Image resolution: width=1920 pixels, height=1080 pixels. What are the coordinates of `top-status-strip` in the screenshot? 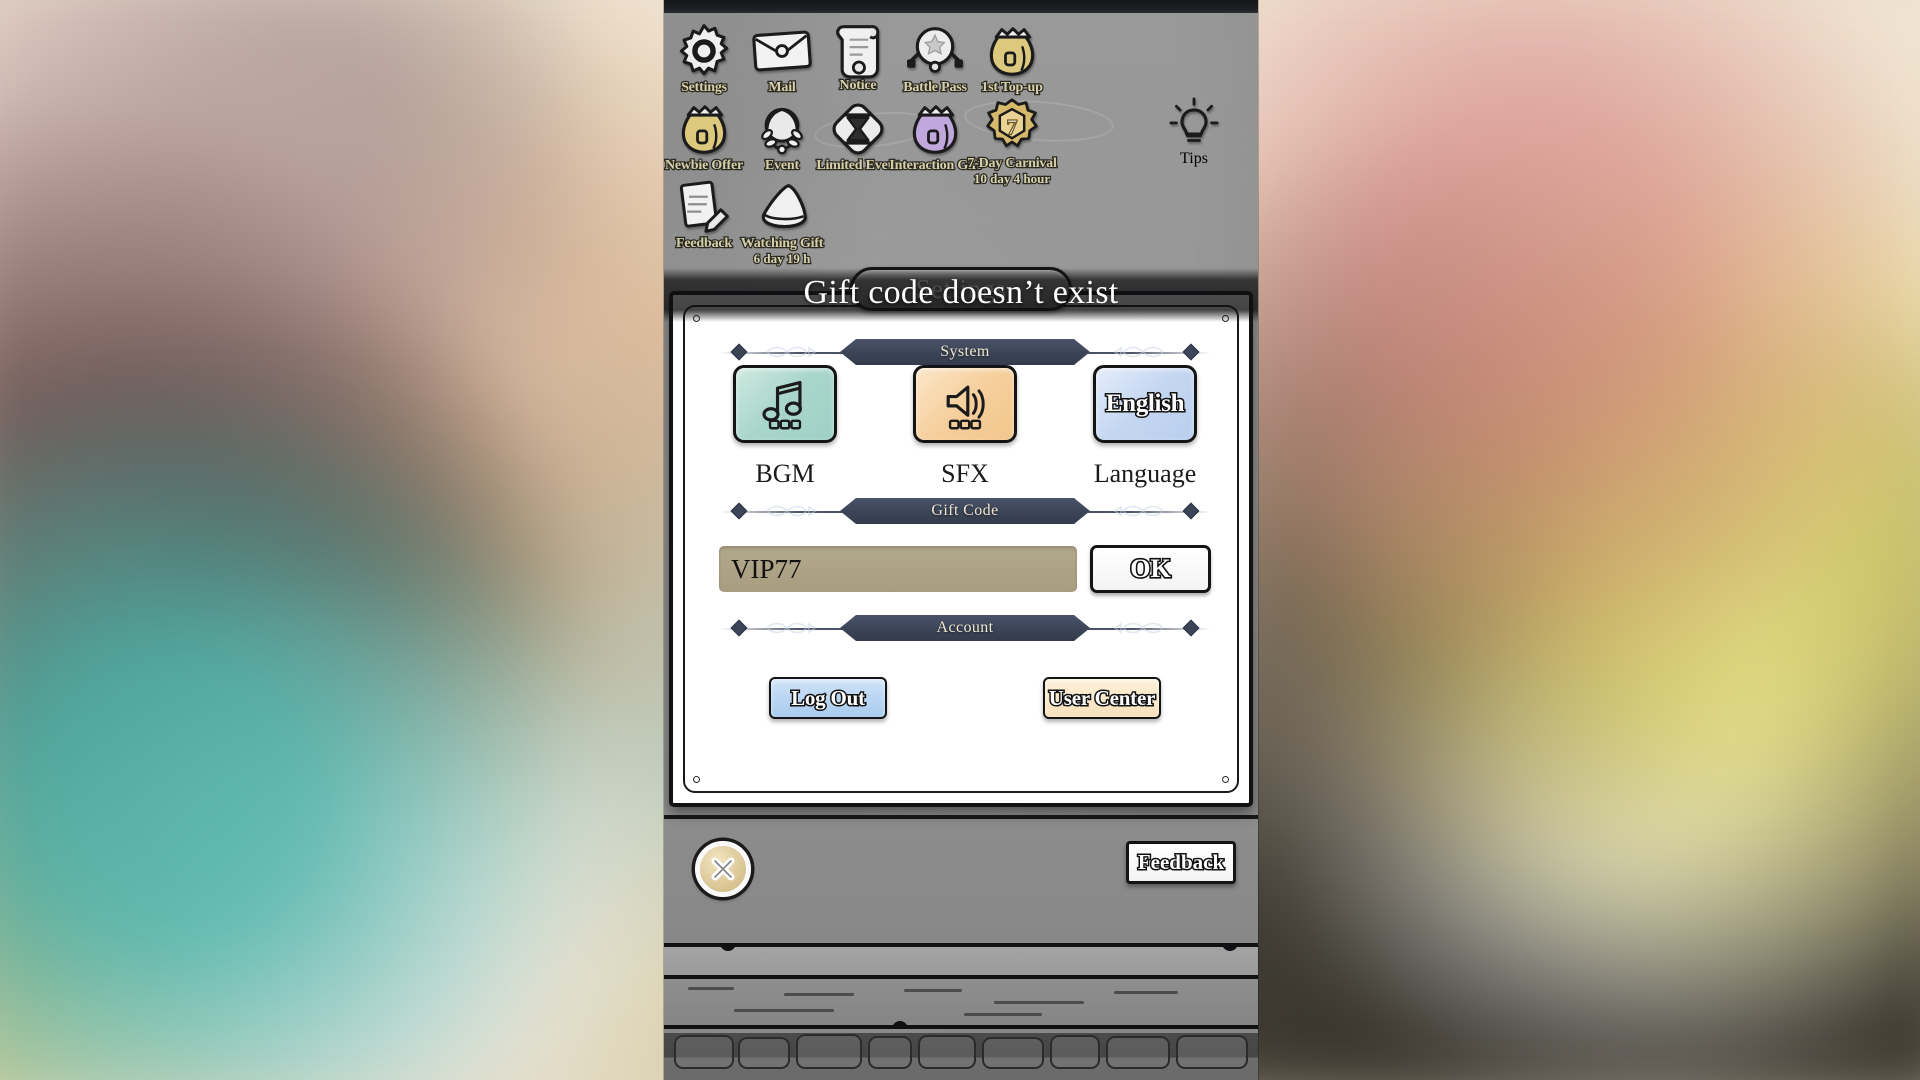 It's located at (961, 6).